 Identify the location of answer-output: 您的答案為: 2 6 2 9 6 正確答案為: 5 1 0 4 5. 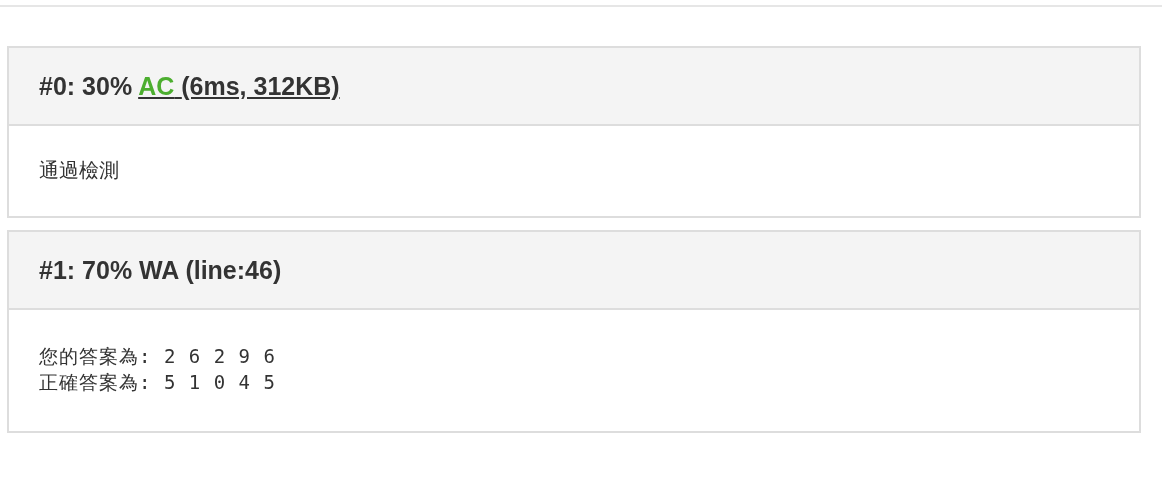
(158, 369).